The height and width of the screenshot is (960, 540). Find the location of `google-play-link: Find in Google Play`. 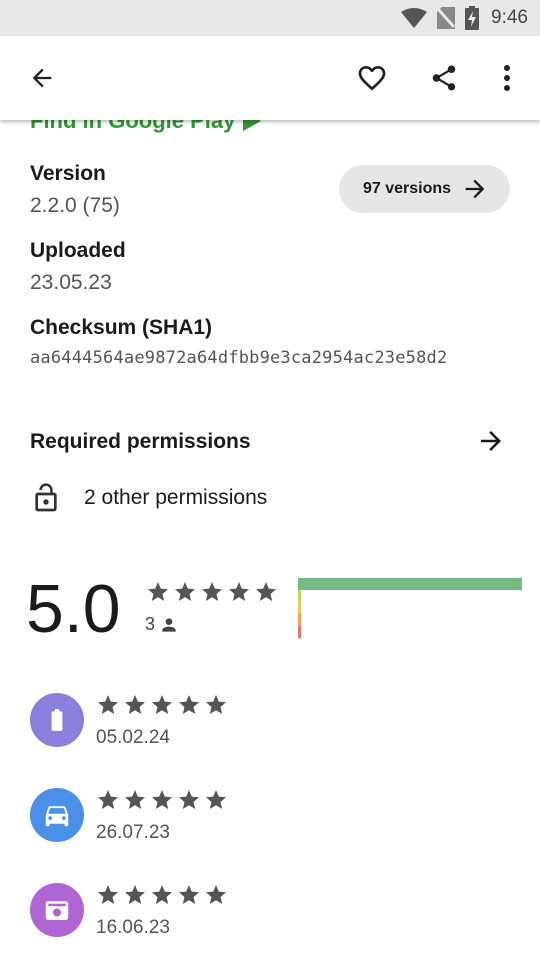

google-play-link: Find in Google Play is located at coordinates (146, 127).